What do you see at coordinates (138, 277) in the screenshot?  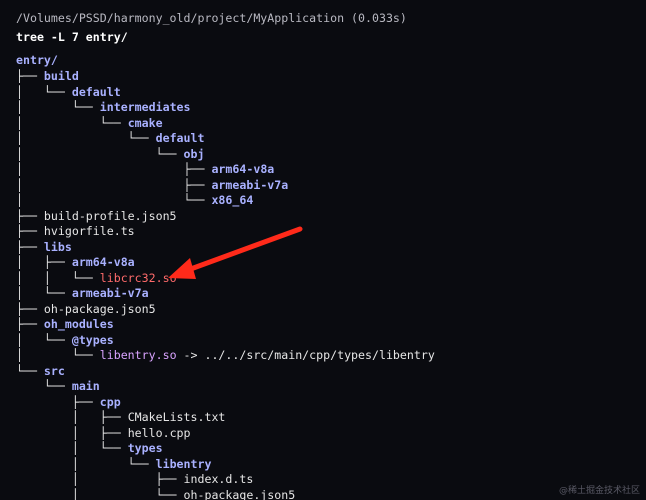 I see `tree-shared-object-name: libcrc32.so` at bounding box center [138, 277].